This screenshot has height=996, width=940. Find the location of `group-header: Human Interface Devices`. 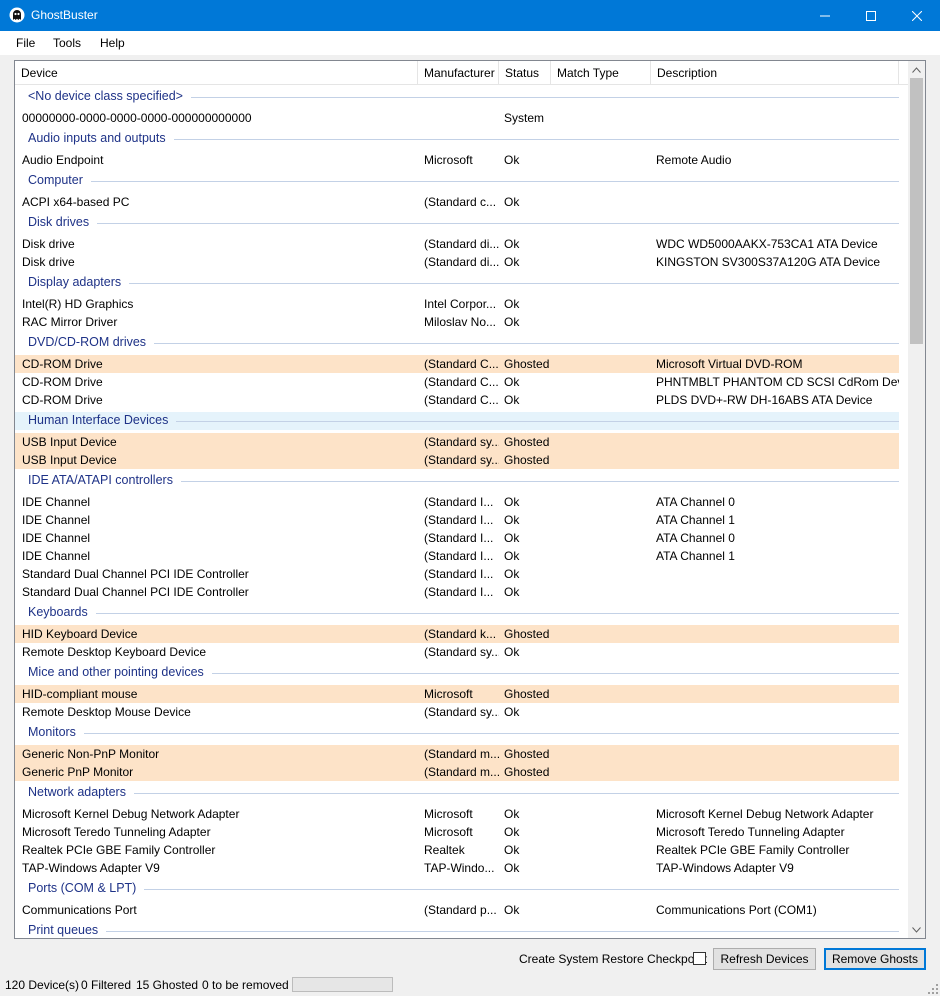

group-header: Human Interface Devices is located at coordinates (457, 421).